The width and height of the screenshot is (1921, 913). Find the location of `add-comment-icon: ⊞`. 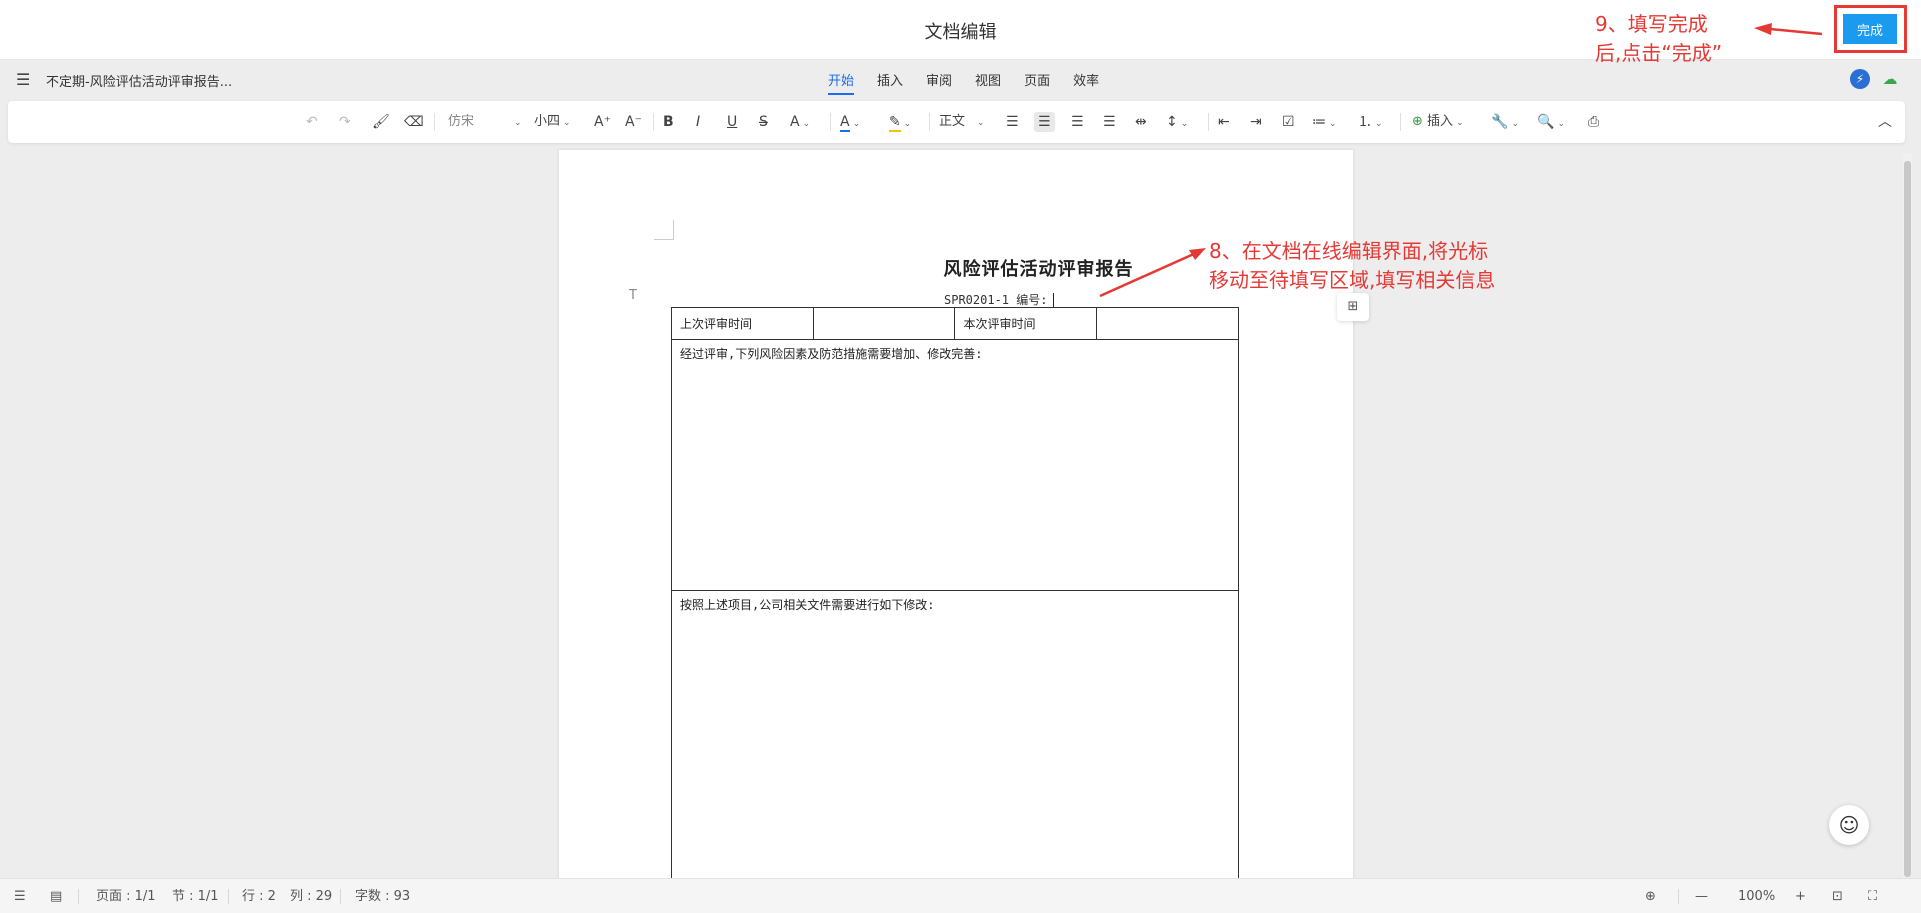

add-comment-icon: ⊞ is located at coordinates (1353, 307).